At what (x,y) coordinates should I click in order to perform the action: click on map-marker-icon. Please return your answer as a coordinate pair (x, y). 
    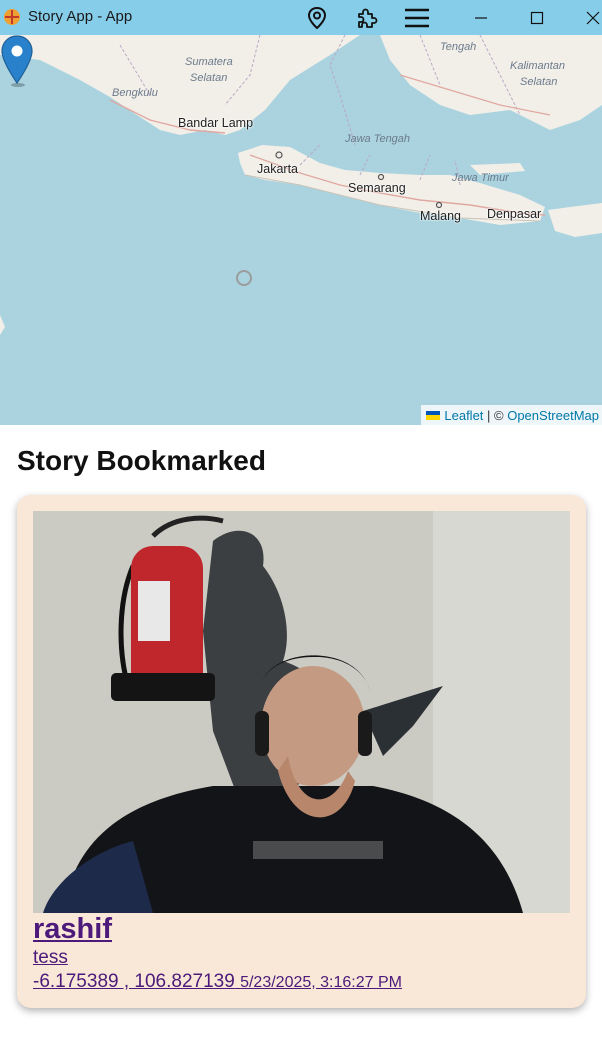
    Looking at the image, I should click on (17, 61).